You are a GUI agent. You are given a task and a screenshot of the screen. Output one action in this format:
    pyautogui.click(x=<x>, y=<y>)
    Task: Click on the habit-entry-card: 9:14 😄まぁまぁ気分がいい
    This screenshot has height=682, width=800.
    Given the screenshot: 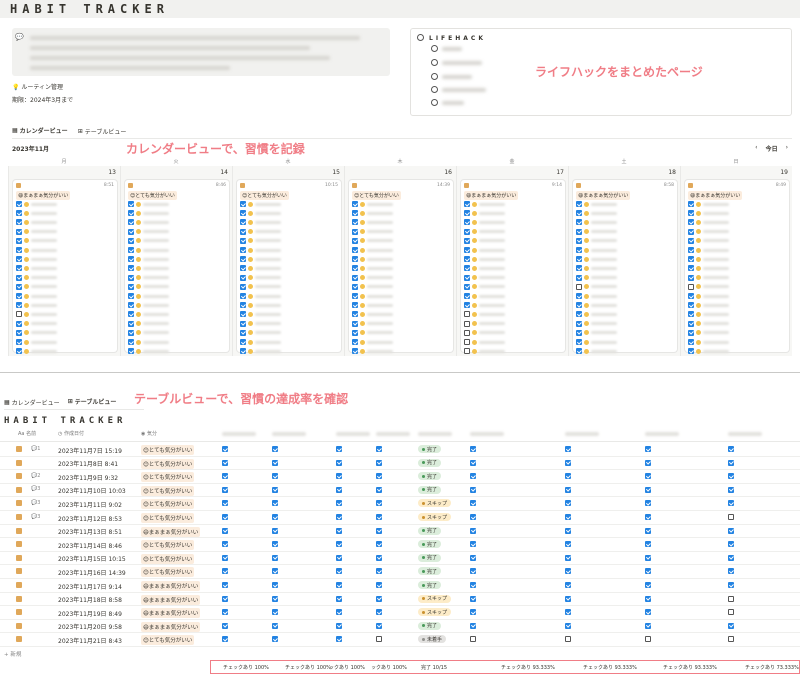 What is the action you would take?
    pyautogui.click(x=513, y=267)
    